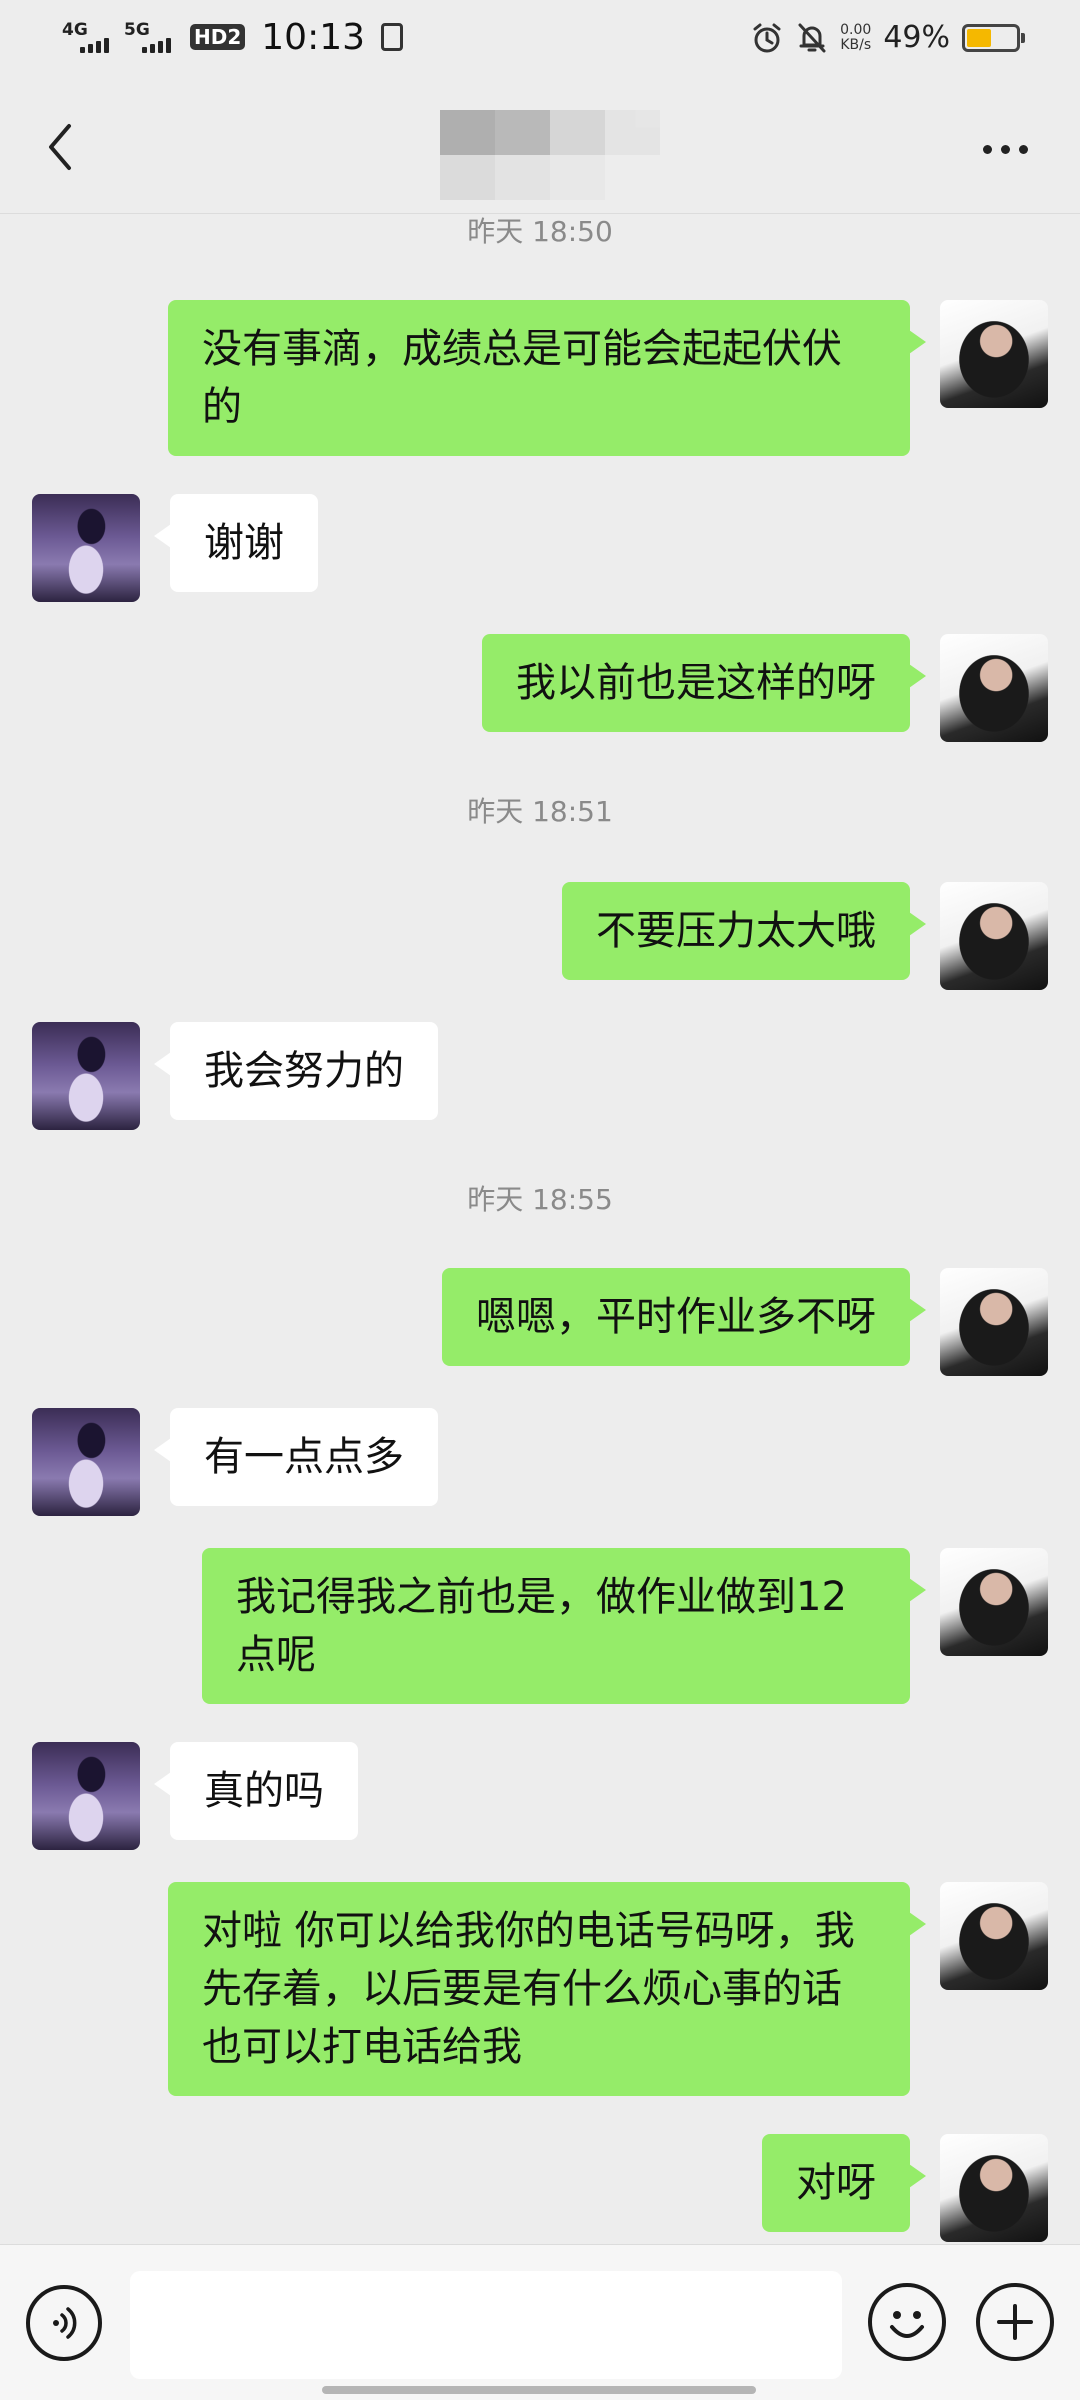 Image resolution: width=1080 pixels, height=2400 pixels. What do you see at coordinates (236, 543) in the screenshot?
I see `message-bubble-received: 谢谢` at bounding box center [236, 543].